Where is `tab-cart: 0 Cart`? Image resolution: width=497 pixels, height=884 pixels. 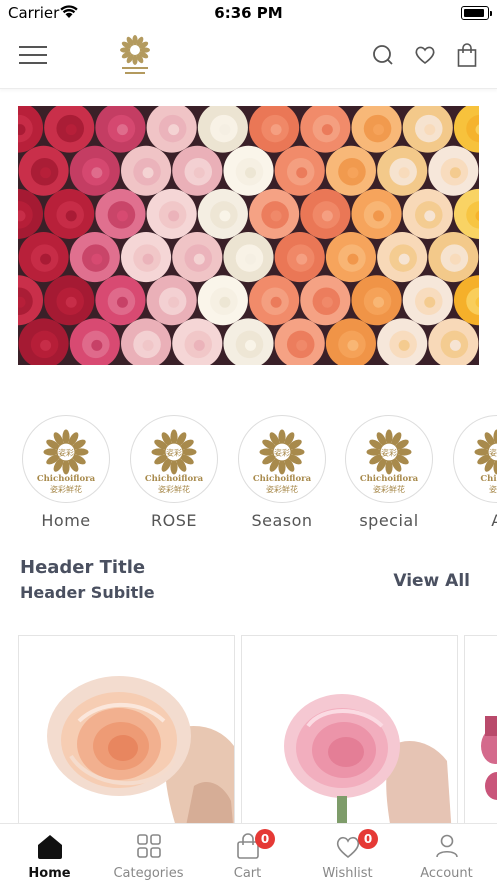
tab-cart: 0 Cart is located at coordinates (247, 854).